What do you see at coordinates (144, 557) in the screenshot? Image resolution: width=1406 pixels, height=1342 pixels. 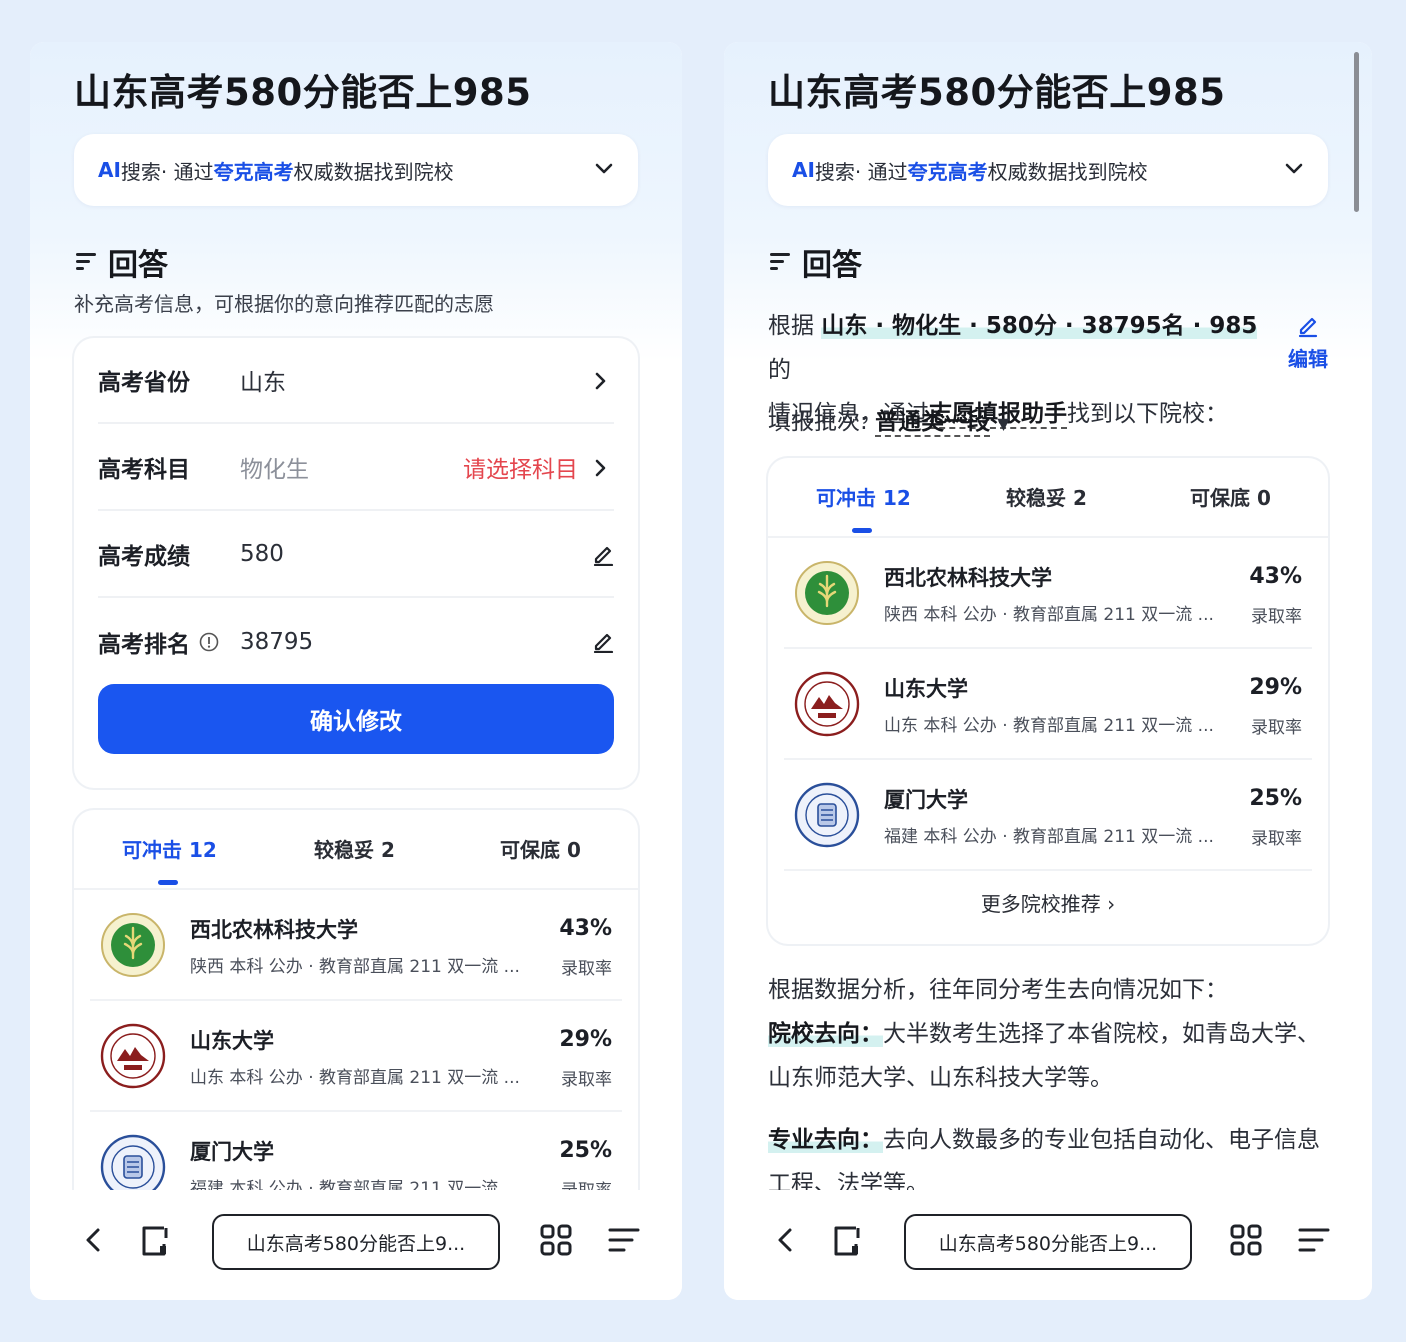 I see `score-label: 高考成绩` at bounding box center [144, 557].